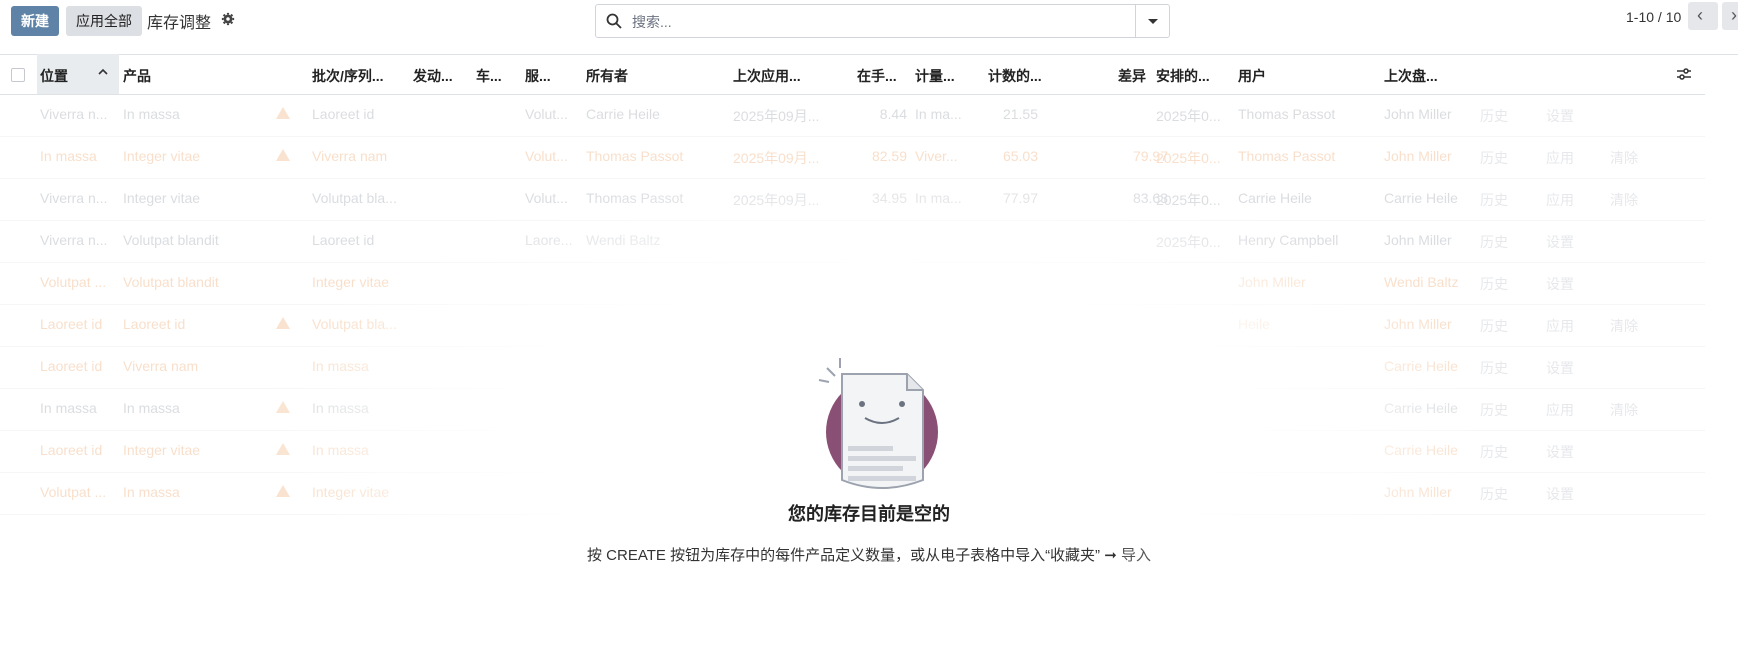 Image resolution: width=1738 pixels, height=650 pixels. I want to click on column-header-product: 产品, so click(137, 76).